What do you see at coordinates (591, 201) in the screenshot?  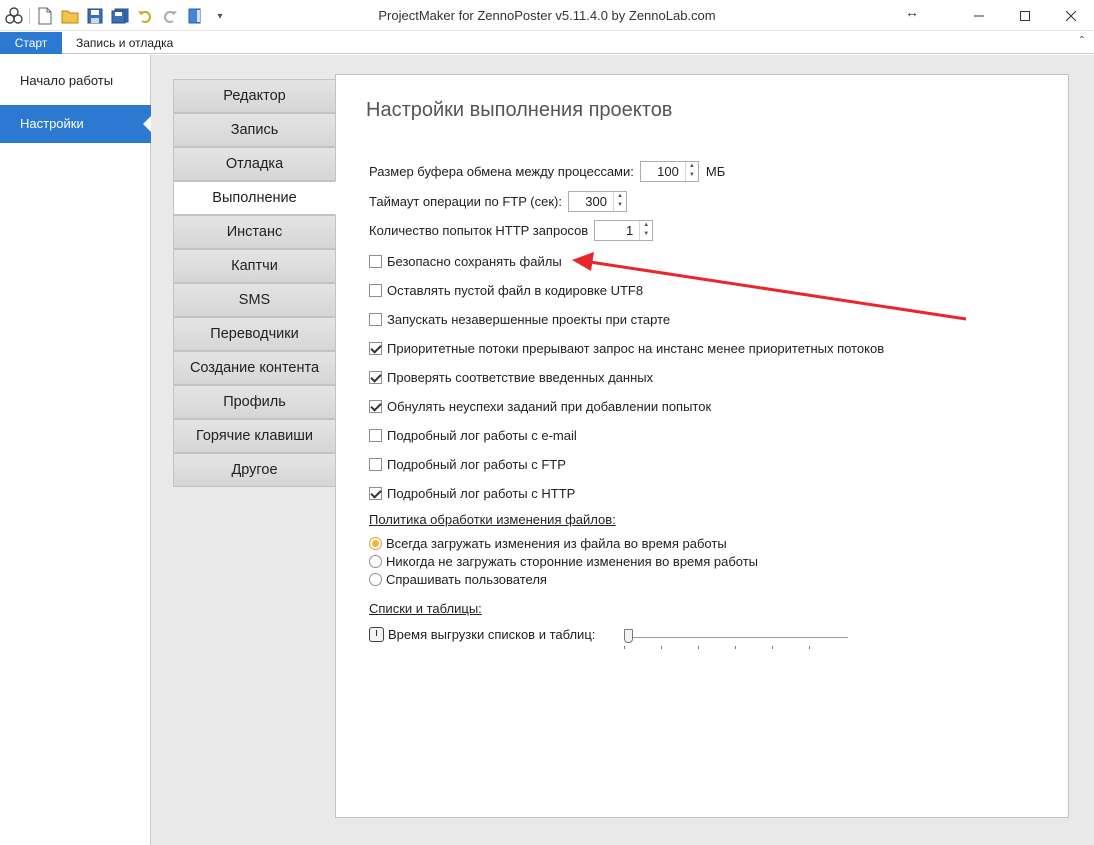 I see `ftp-timeout-value: 300` at bounding box center [591, 201].